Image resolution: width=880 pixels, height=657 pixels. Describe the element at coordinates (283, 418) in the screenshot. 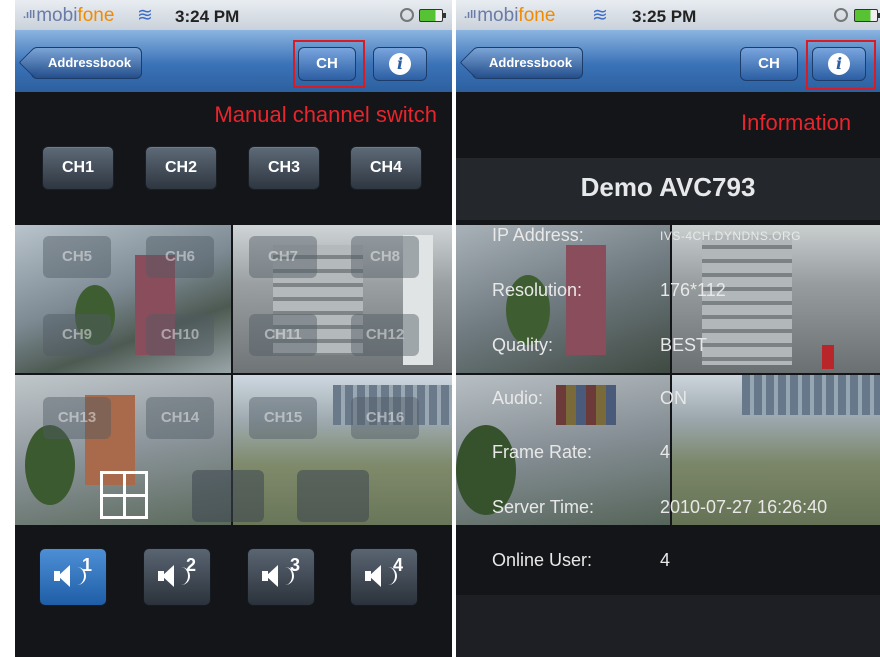

I see `overlay-channel-ch15: CH15` at that location.